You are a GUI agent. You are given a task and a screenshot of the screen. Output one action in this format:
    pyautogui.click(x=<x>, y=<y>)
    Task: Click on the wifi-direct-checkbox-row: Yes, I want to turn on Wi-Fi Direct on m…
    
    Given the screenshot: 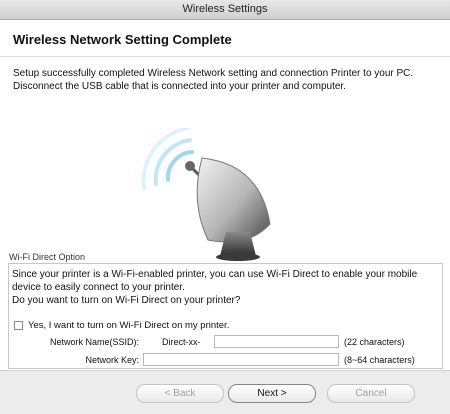 What is the action you would take?
    pyautogui.click(x=121, y=325)
    